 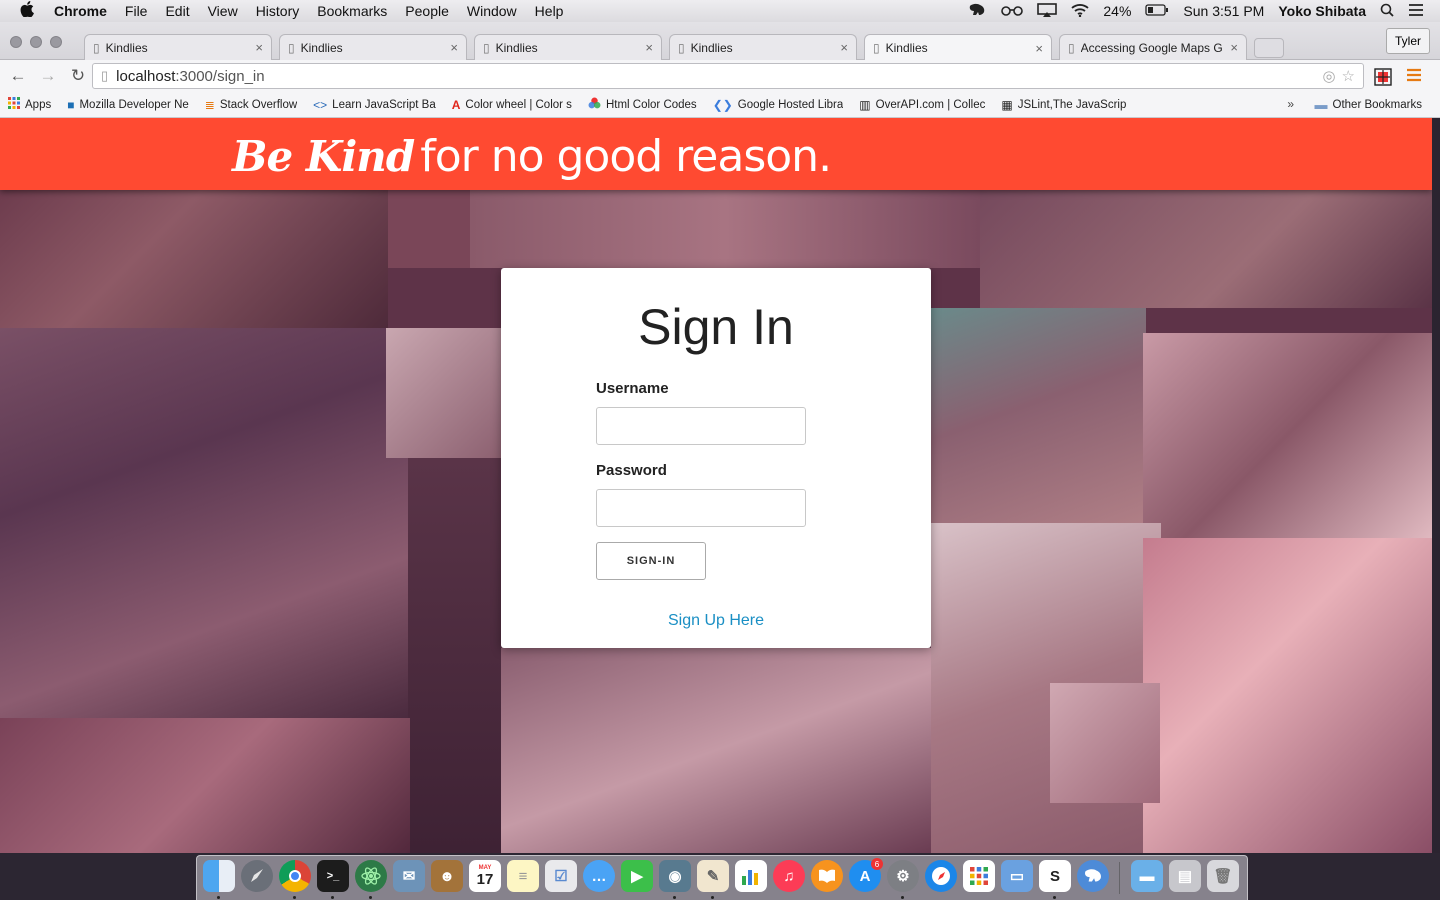 What do you see at coordinates (1322, 11) in the screenshot?
I see `user-name: Yoko Shibata` at bounding box center [1322, 11].